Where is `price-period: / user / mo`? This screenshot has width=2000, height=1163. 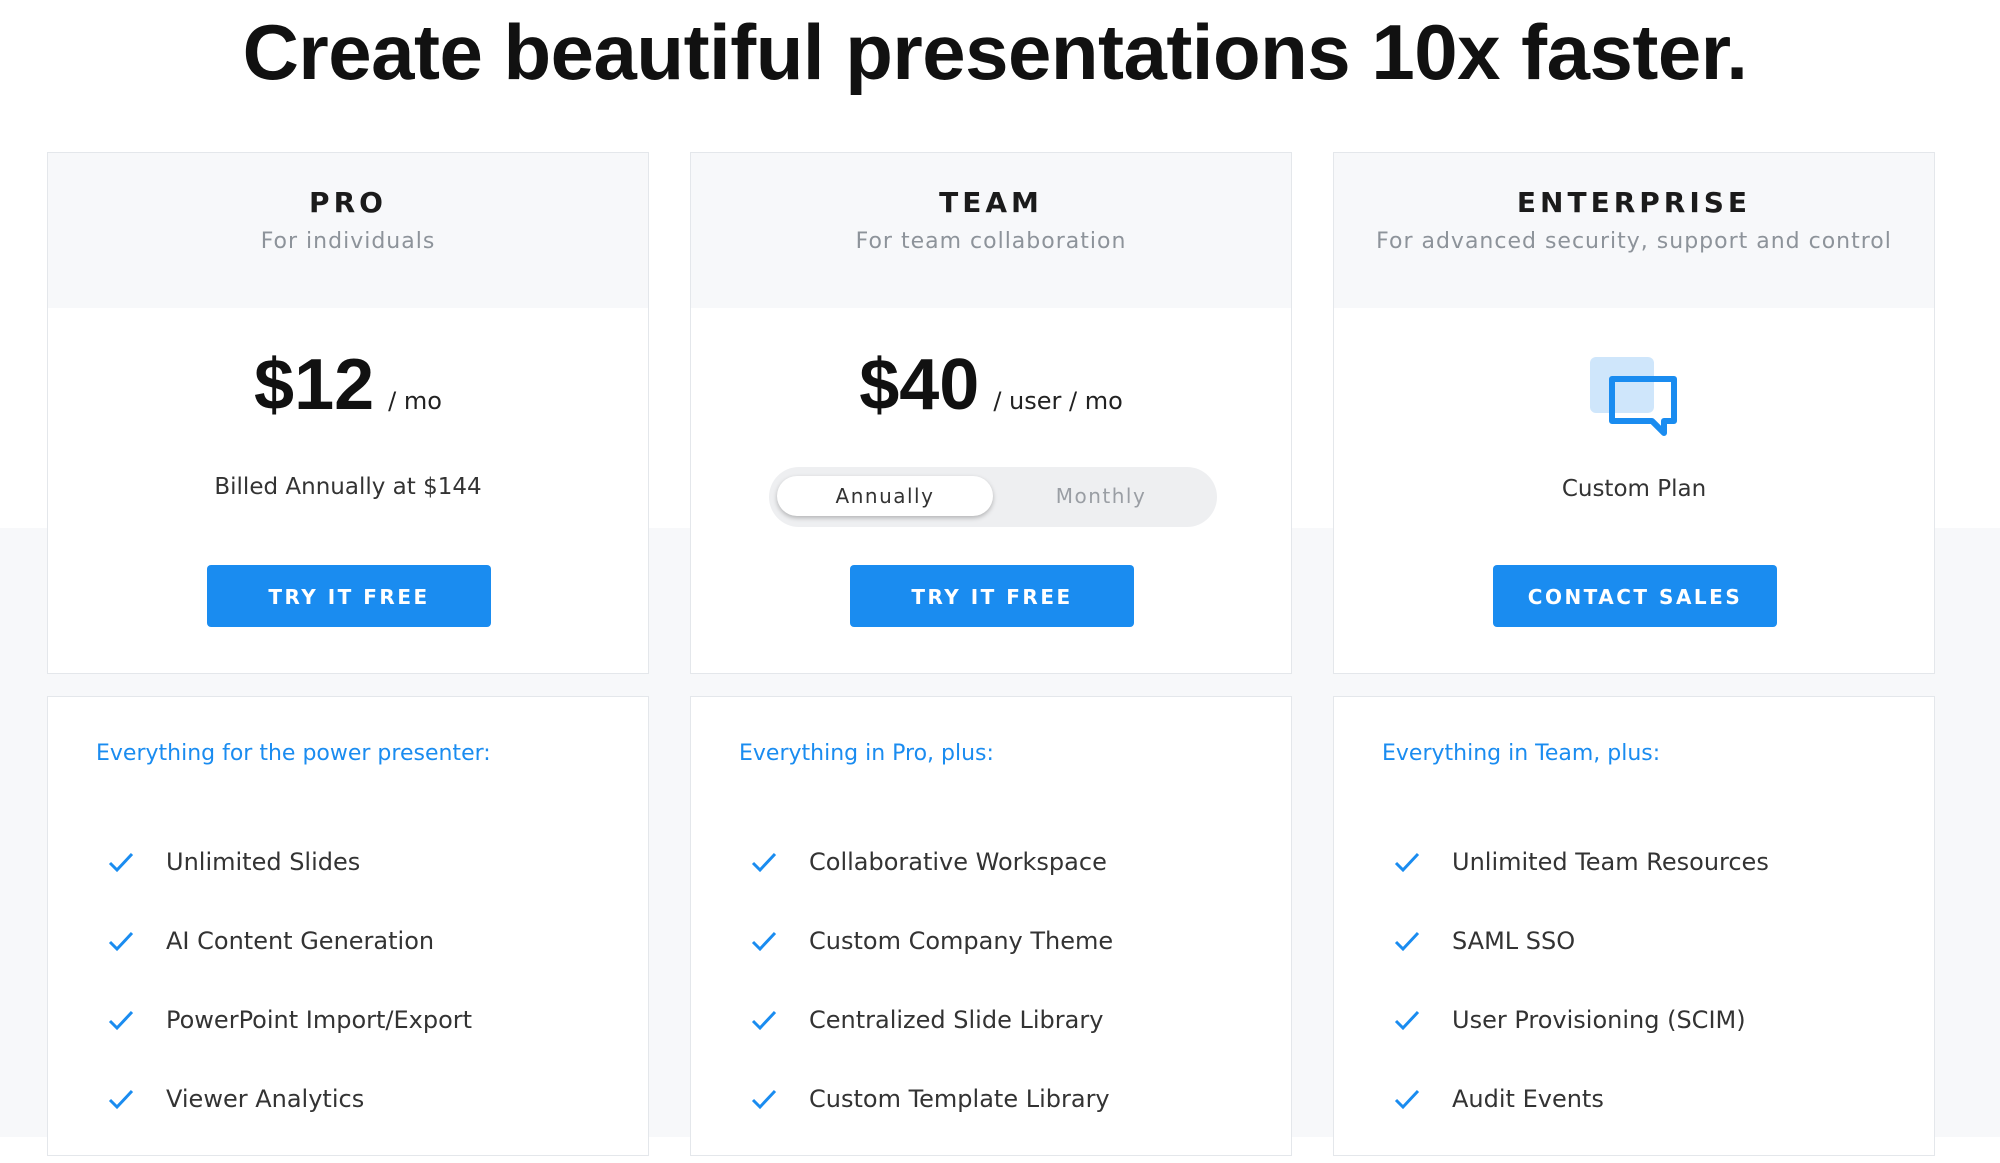 price-period: / user / mo is located at coordinates (1058, 401).